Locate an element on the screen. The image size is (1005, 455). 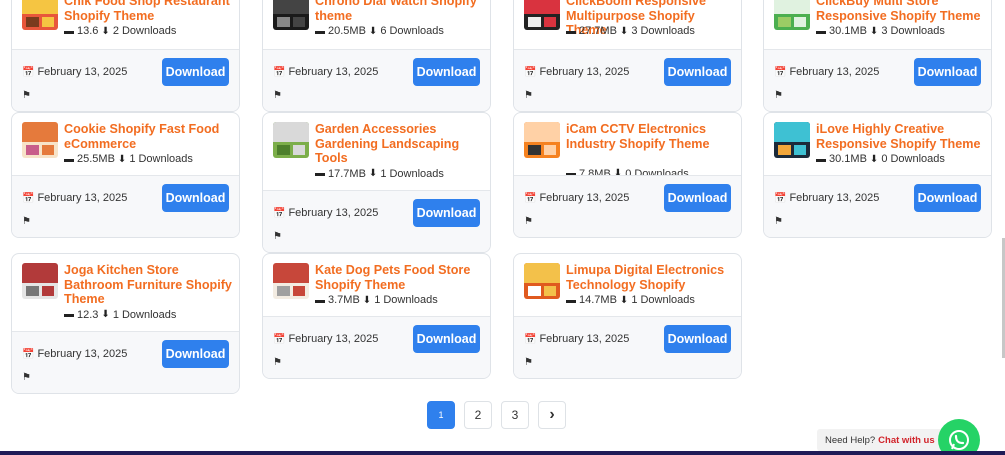
product-meta: ▬ 30.1MB ⬇ 3 Downloads is located at coordinates (901, 31).